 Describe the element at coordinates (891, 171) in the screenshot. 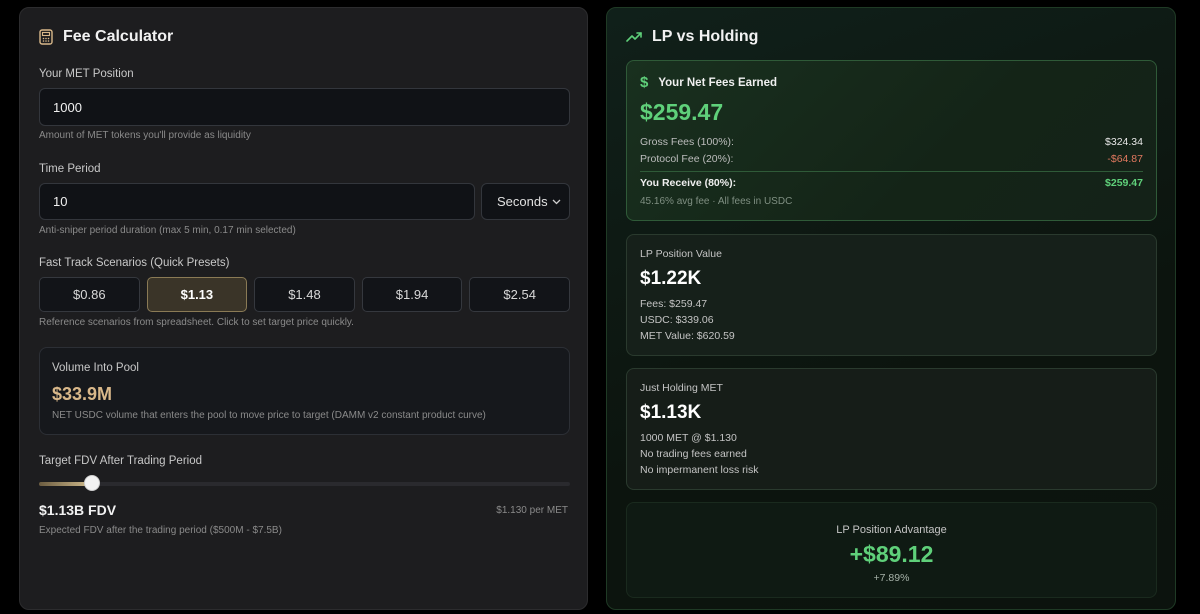

I see `divider` at that location.